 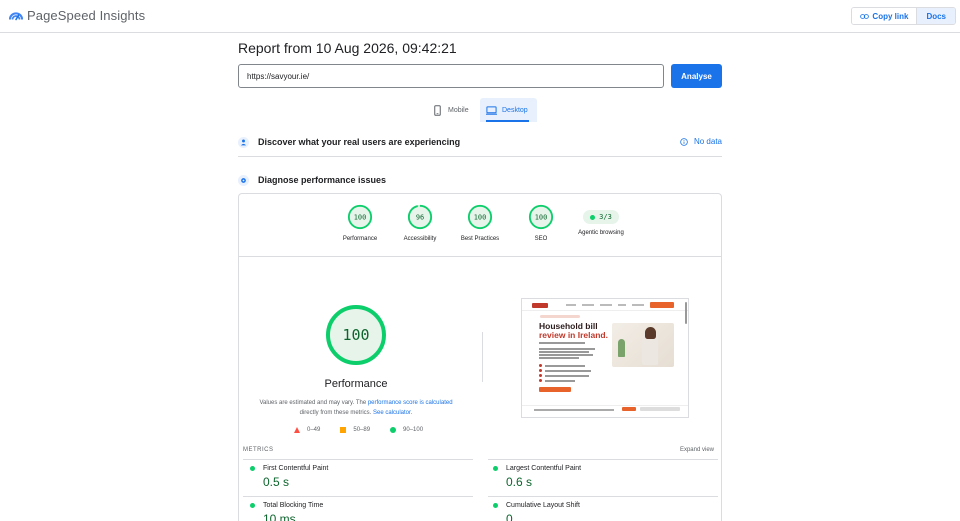 What do you see at coordinates (243, 180) in the screenshot?
I see `lighthouse-icon` at bounding box center [243, 180].